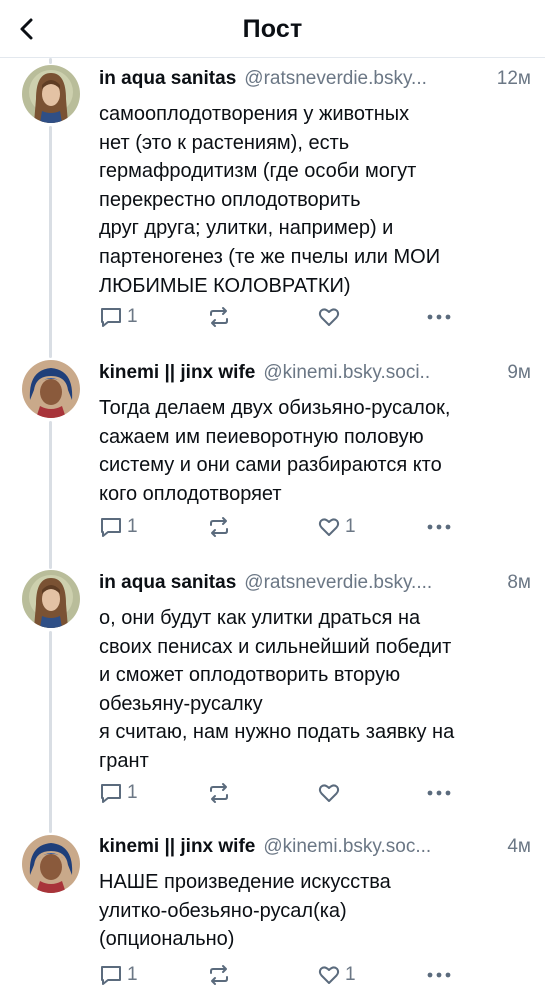 The width and height of the screenshot is (545, 1000). I want to click on text-line: перекрестно оплодотворить, so click(230, 199).